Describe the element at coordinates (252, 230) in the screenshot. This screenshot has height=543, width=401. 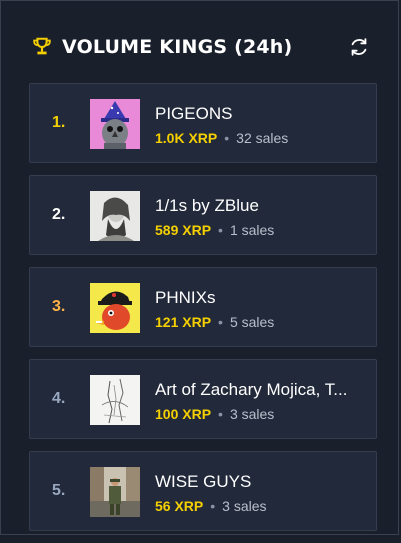
I see `sales-count: 1 sales` at that location.